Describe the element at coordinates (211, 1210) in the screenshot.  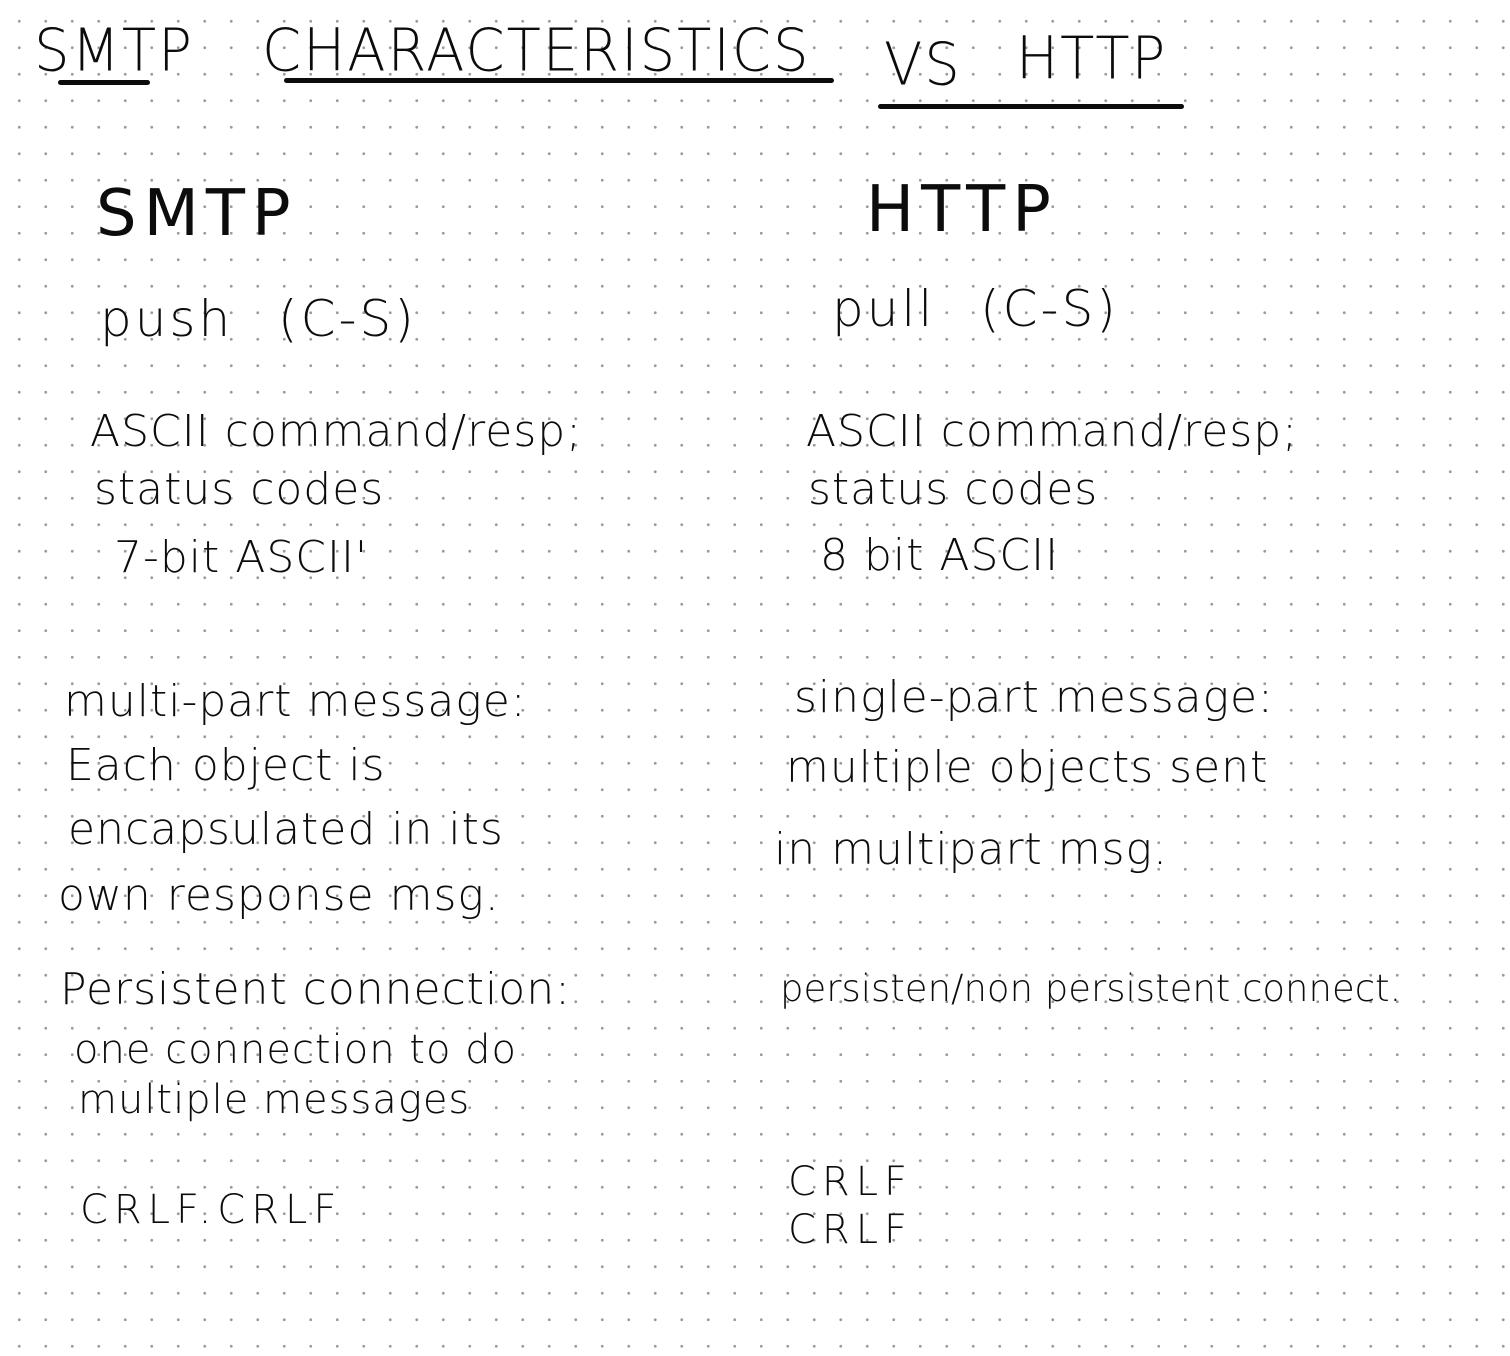
I see `smtp-terminator: CRLF.CRLF` at that location.